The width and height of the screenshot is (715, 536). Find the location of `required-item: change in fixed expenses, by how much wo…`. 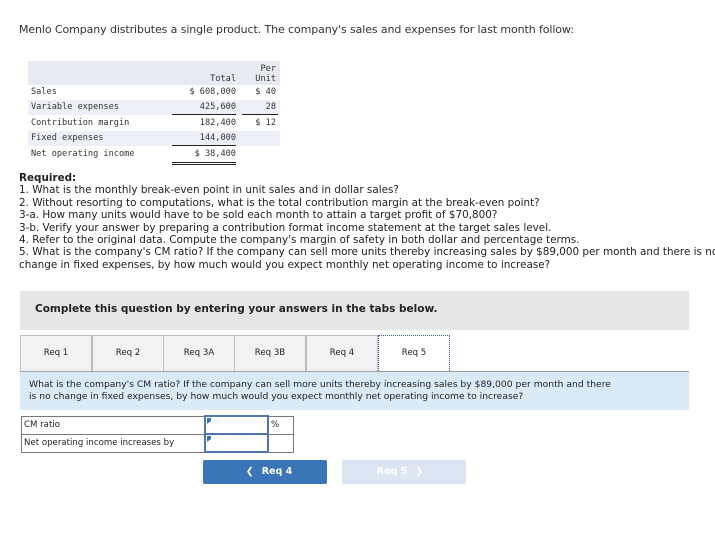

required-item: change in fixed expenses, by how much wo… is located at coordinates (285, 264).